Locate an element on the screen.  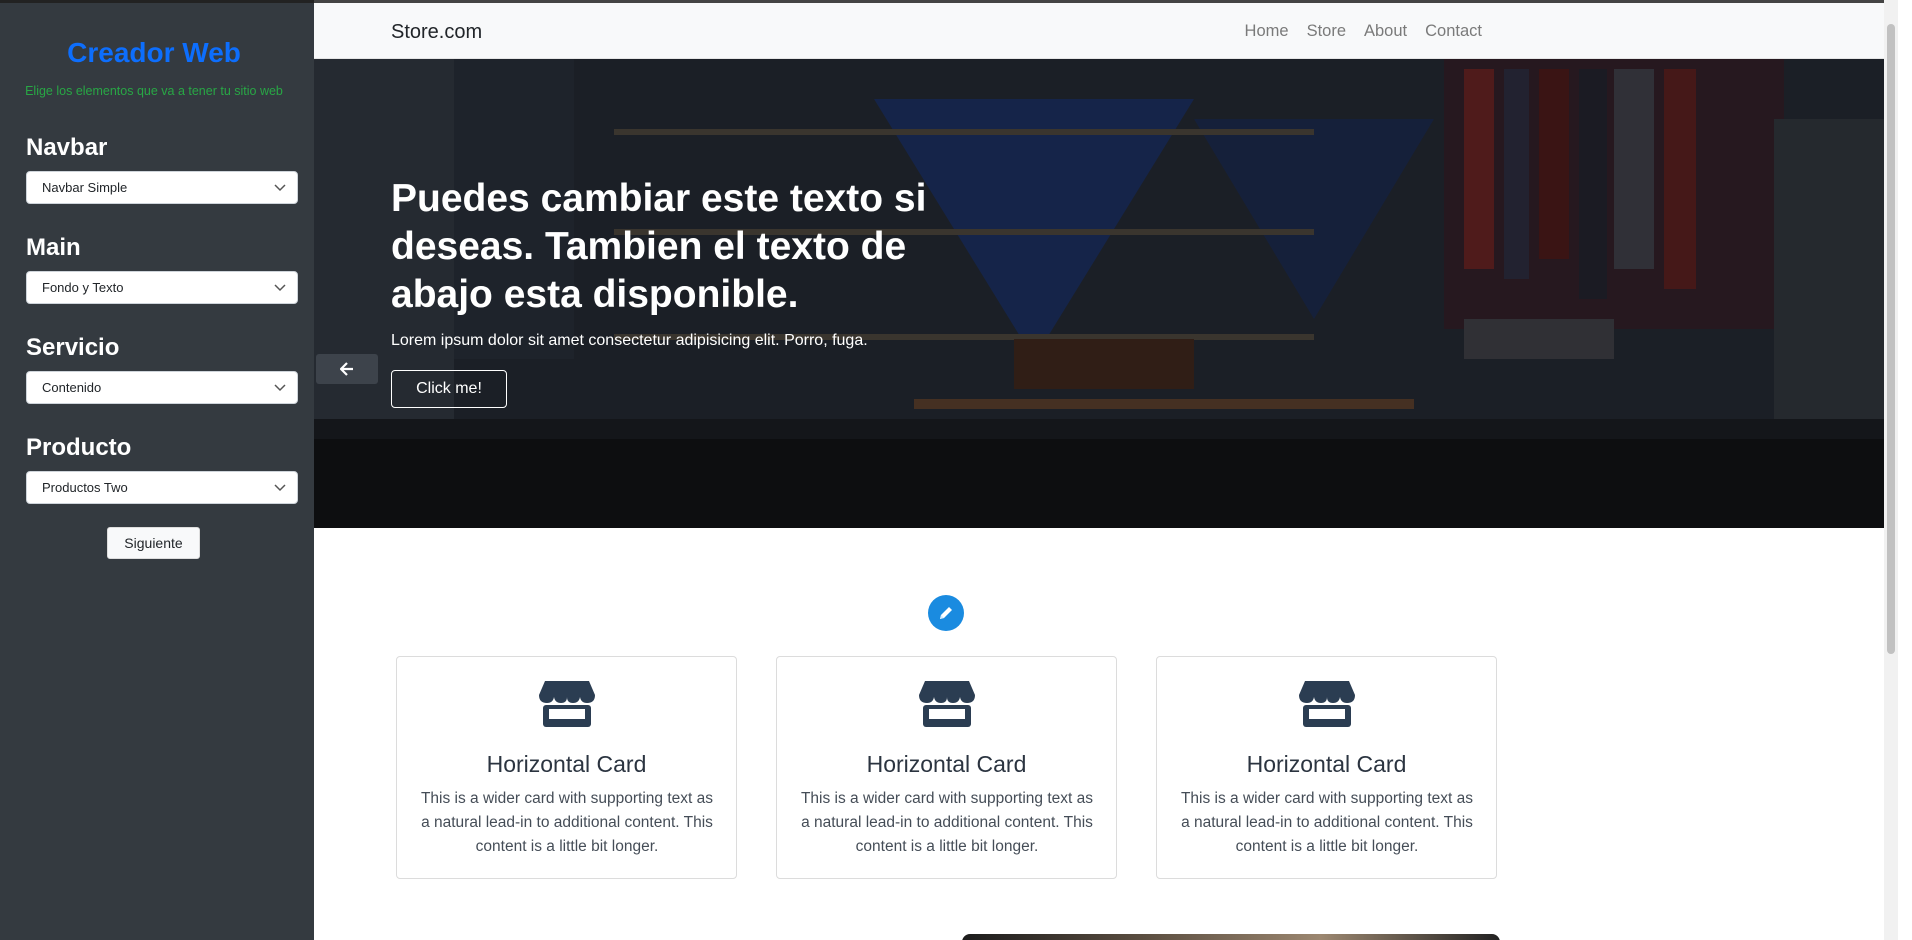
main-select: Fondo y Texto is located at coordinates (162, 287).